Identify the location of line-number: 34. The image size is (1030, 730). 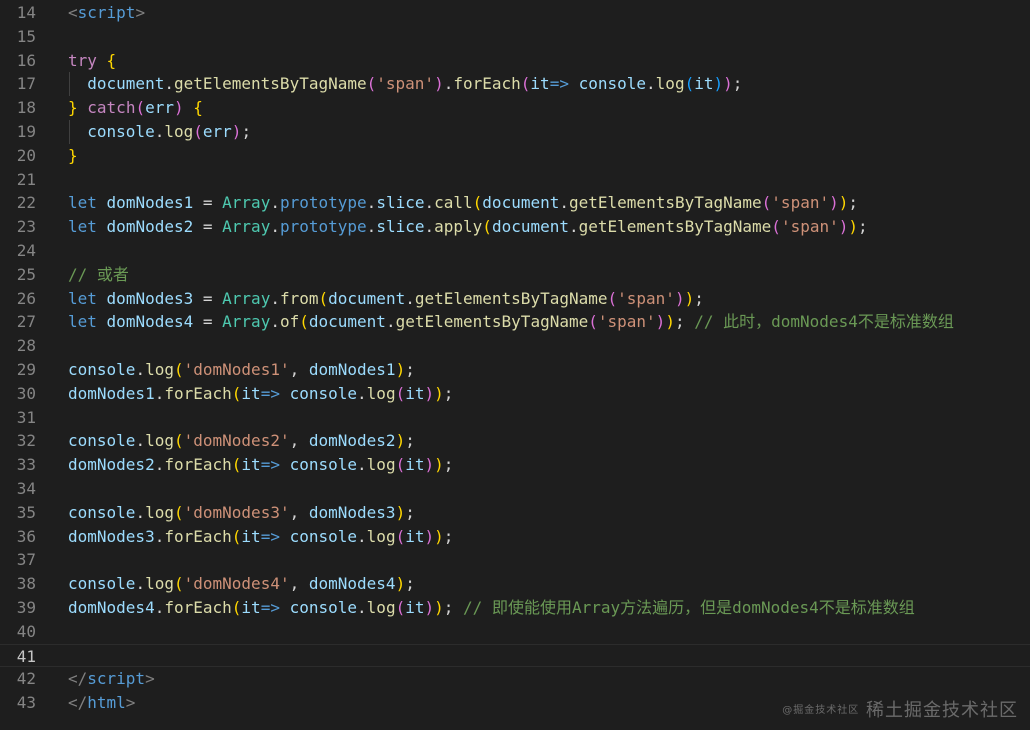
(26, 488).